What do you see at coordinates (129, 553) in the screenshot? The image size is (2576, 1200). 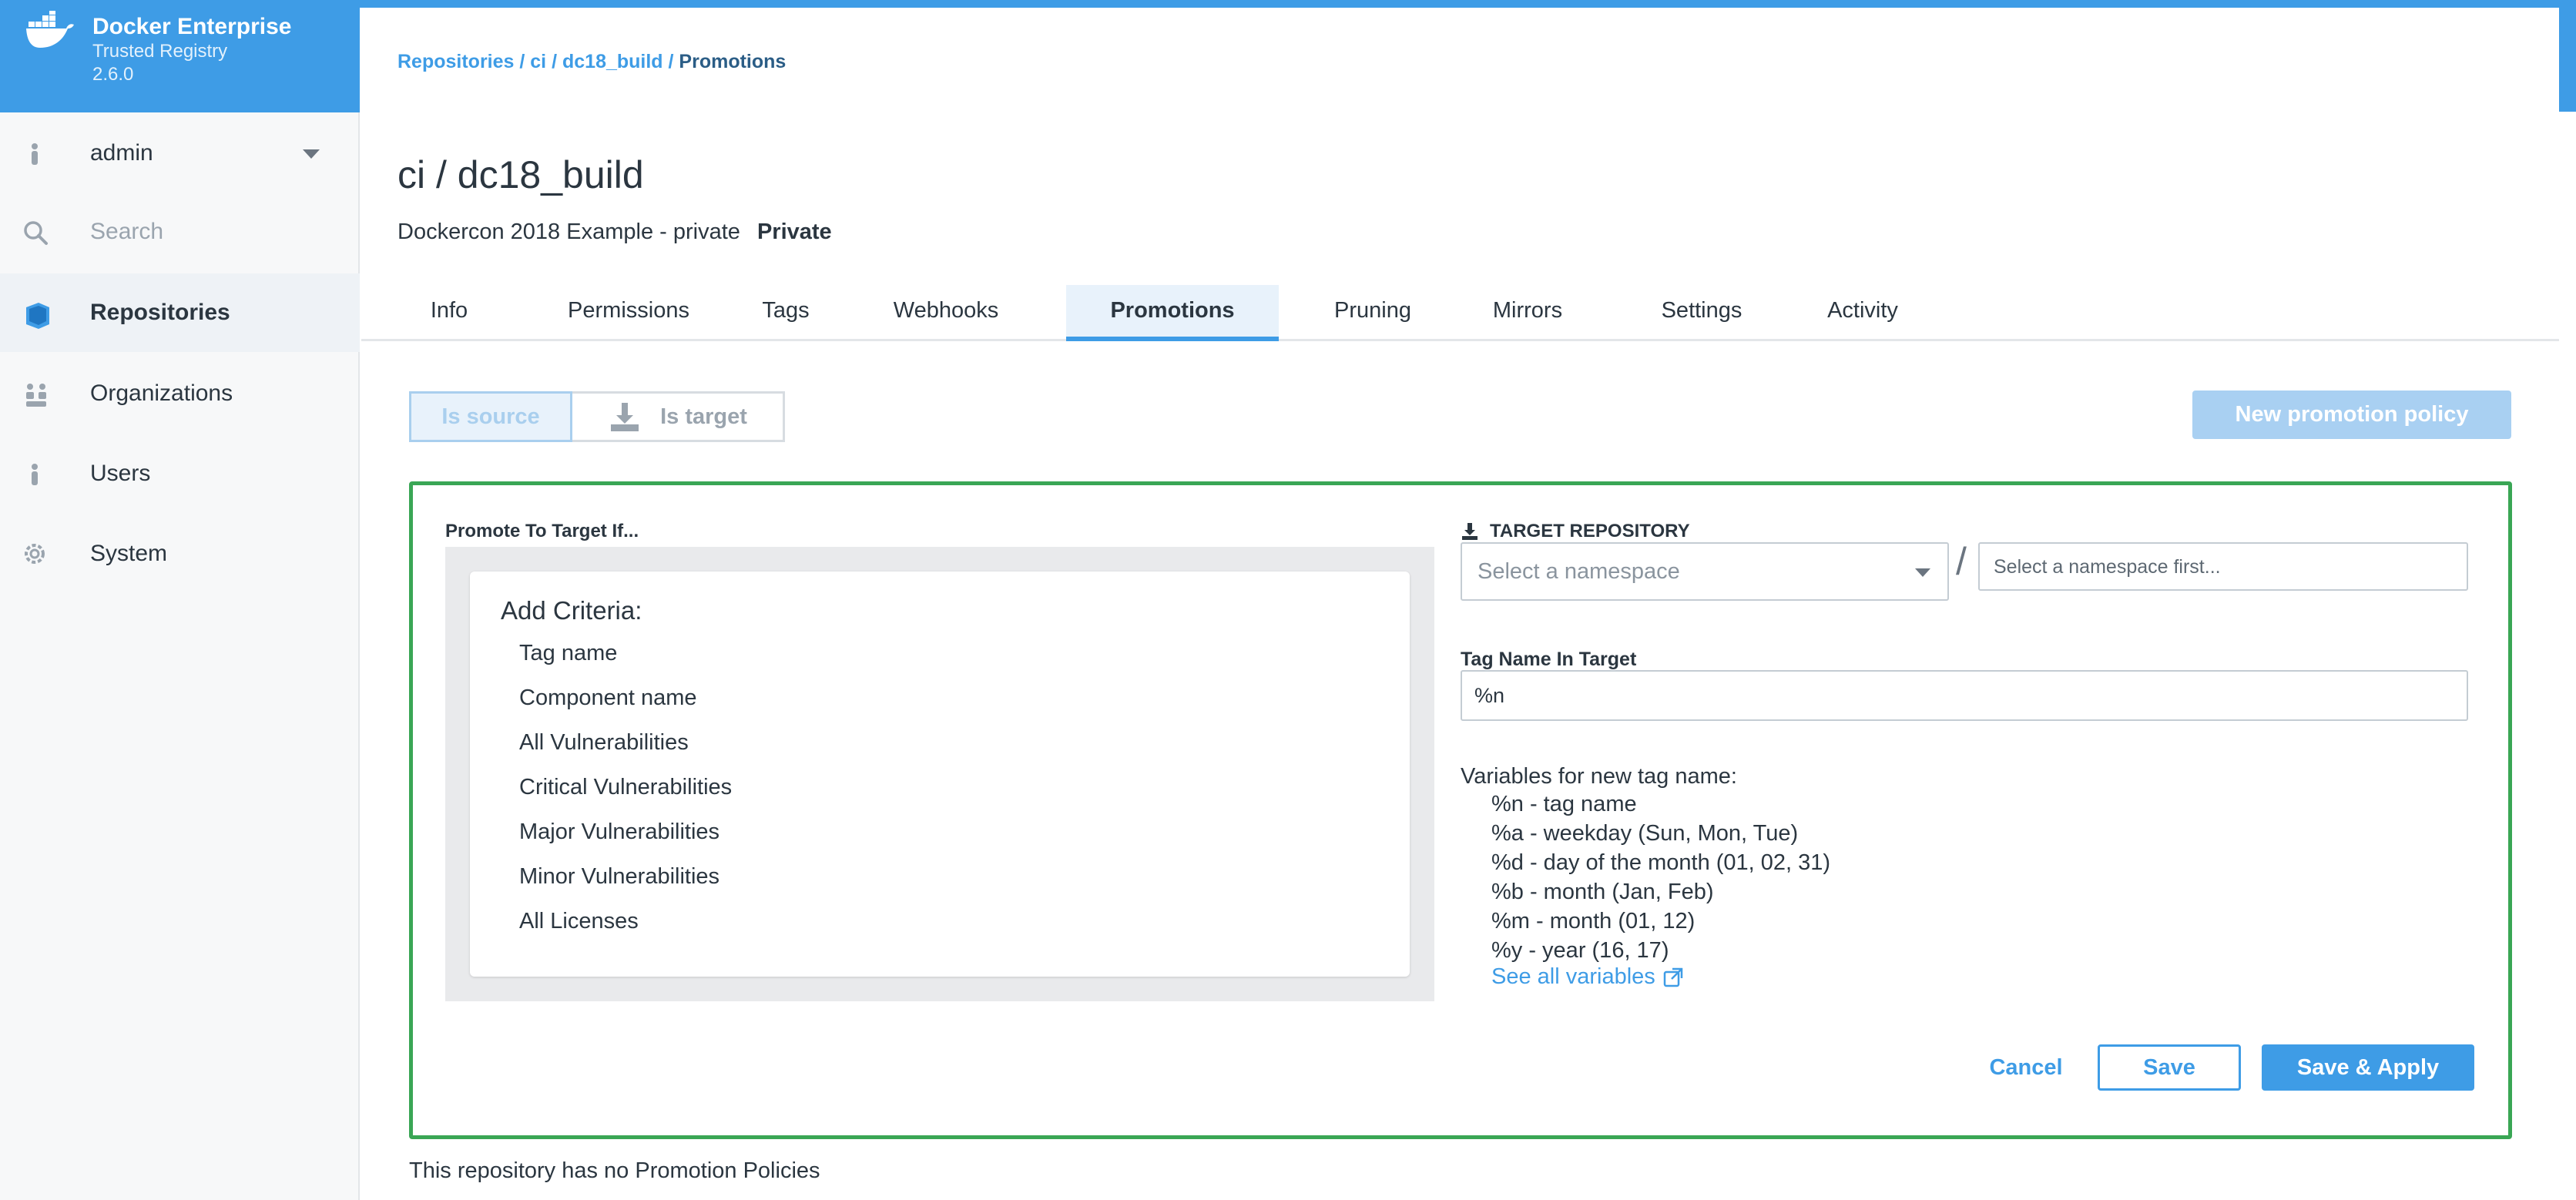 I see `sidebar-item-label: System` at bounding box center [129, 553].